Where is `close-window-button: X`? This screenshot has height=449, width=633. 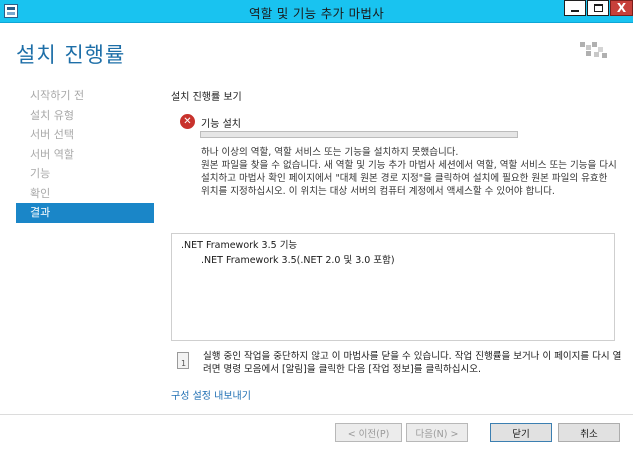 close-window-button: X is located at coordinates (621, 8).